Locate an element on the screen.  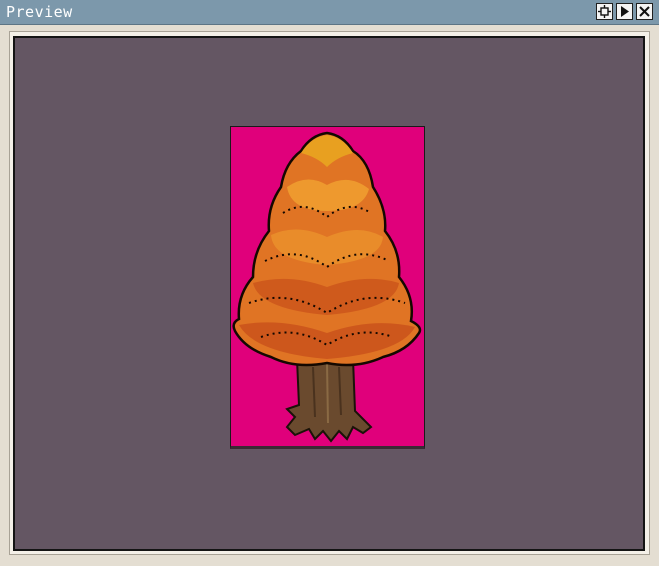
window-title: Preview is located at coordinates (39, 12).